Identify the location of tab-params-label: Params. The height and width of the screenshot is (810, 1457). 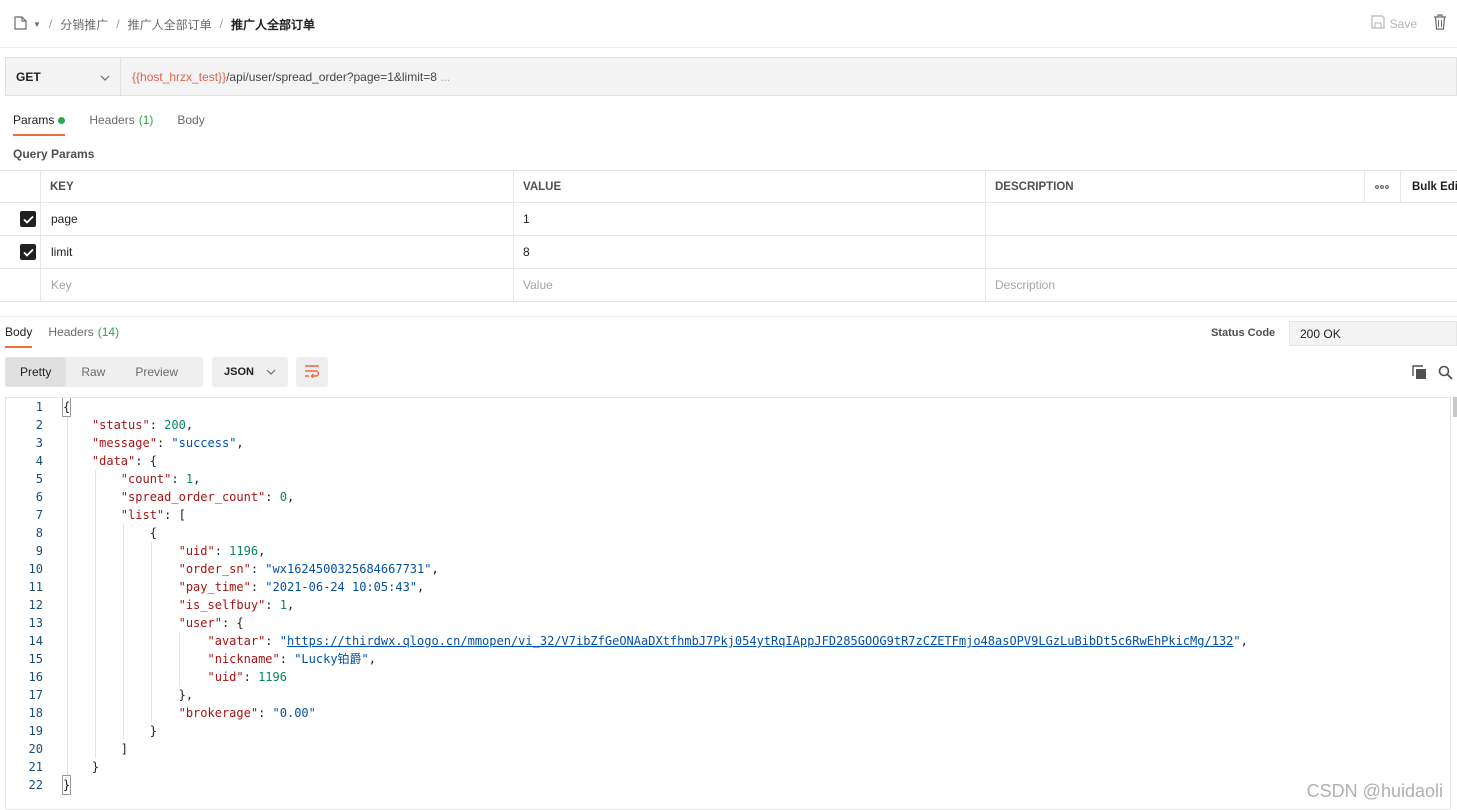
(34, 120).